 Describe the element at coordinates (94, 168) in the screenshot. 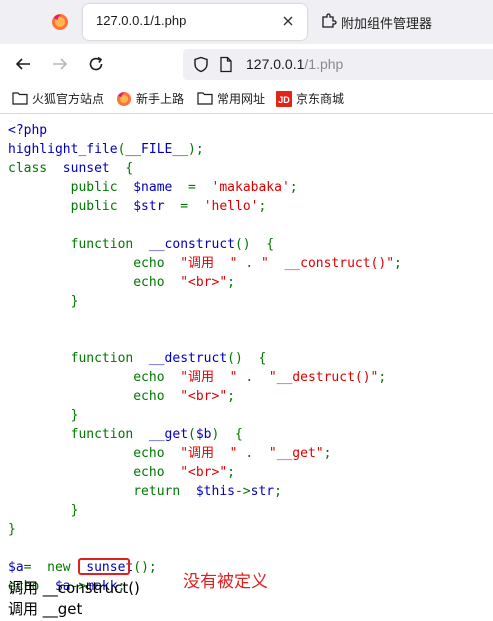

I see `code-token: sunset` at that location.